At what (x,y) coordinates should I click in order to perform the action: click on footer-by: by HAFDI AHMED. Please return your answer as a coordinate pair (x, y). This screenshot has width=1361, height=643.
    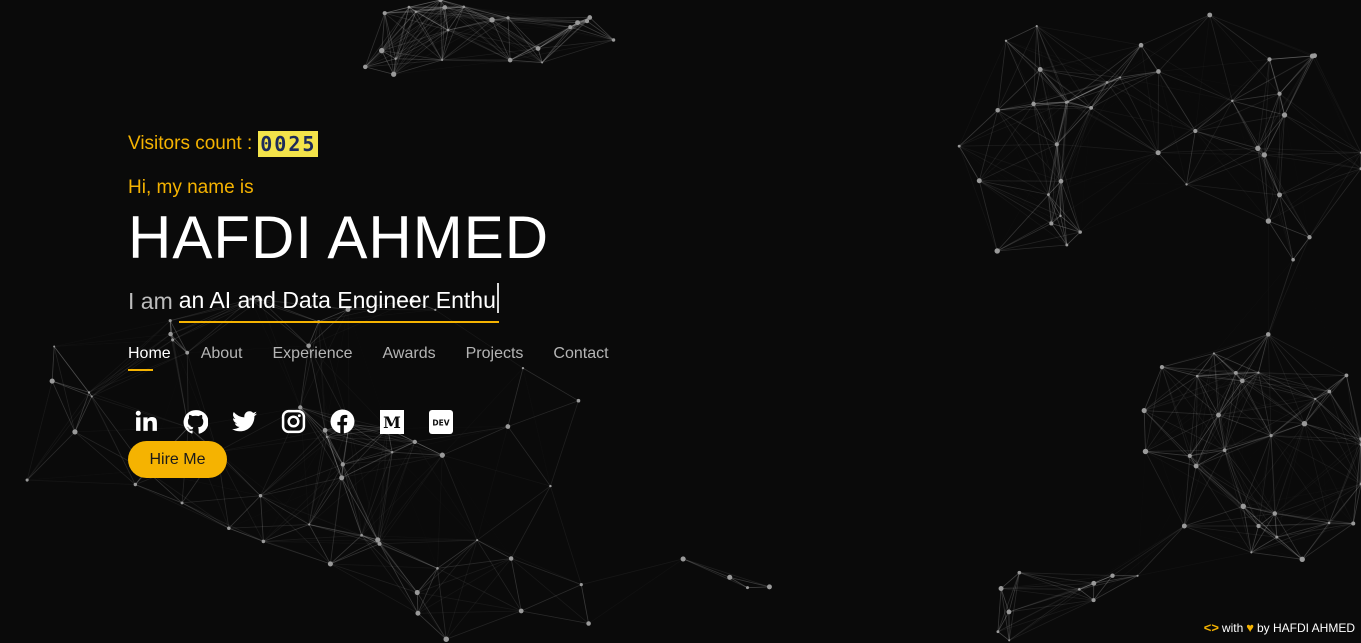
    Looking at the image, I should click on (1305, 627).